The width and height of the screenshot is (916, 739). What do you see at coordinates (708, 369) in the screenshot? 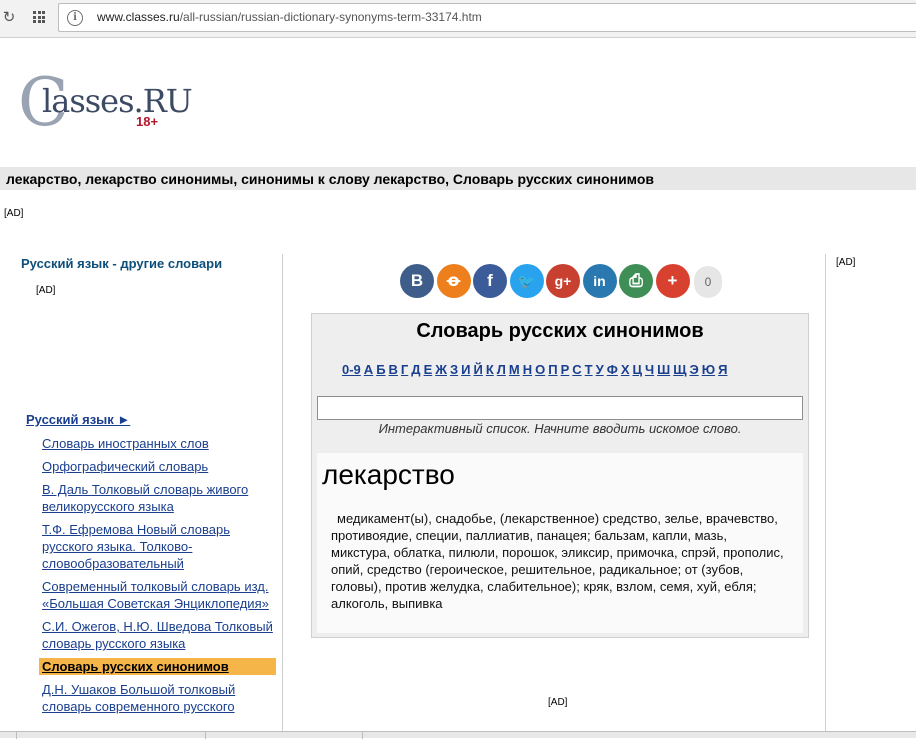
I see `alphabet-letter-link: Ю` at bounding box center [708, 369].